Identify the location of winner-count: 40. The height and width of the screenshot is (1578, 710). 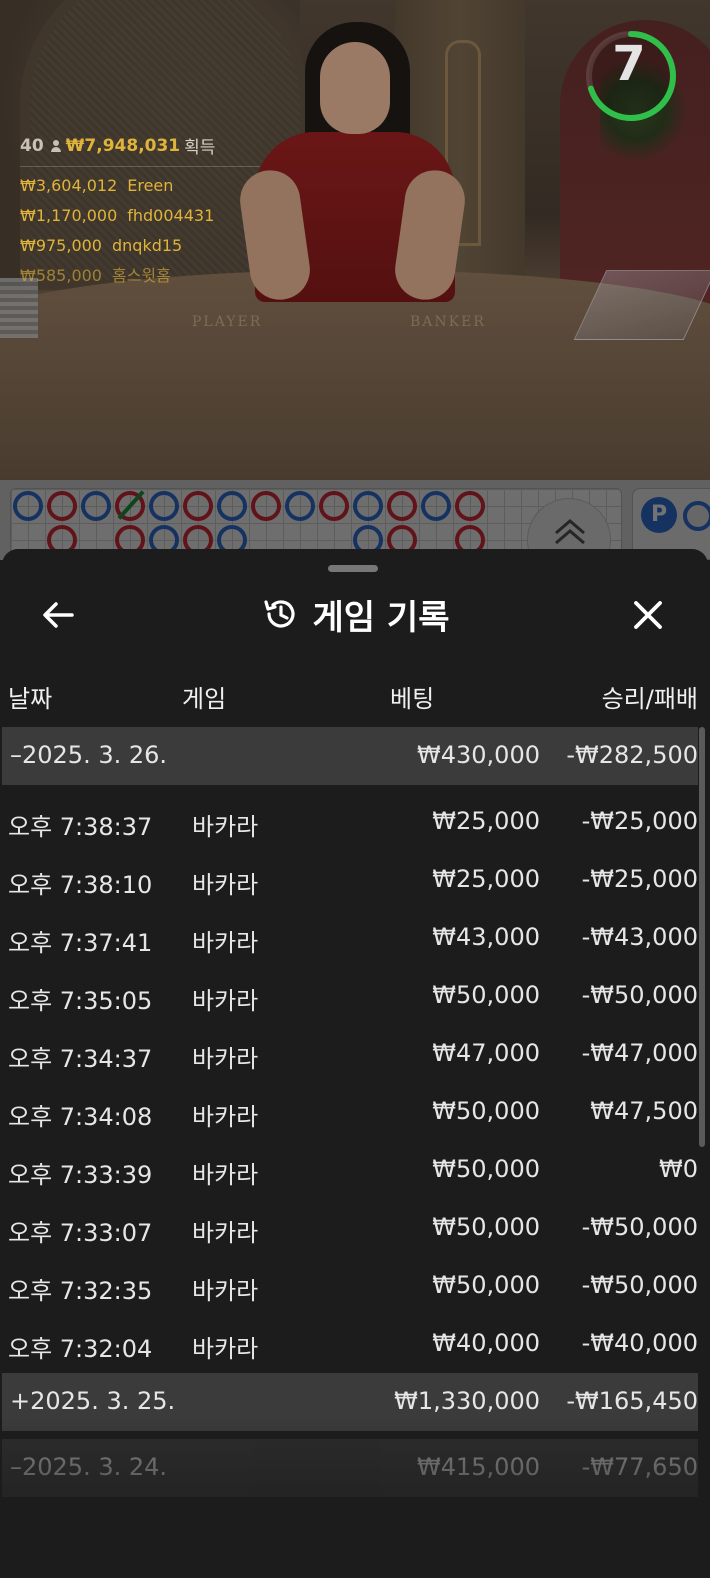
(32, 145).